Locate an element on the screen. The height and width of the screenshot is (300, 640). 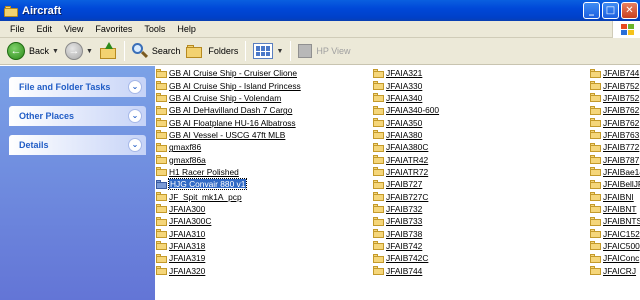
folder-label: JFAIBNTS is located at coordinates (621, 221).